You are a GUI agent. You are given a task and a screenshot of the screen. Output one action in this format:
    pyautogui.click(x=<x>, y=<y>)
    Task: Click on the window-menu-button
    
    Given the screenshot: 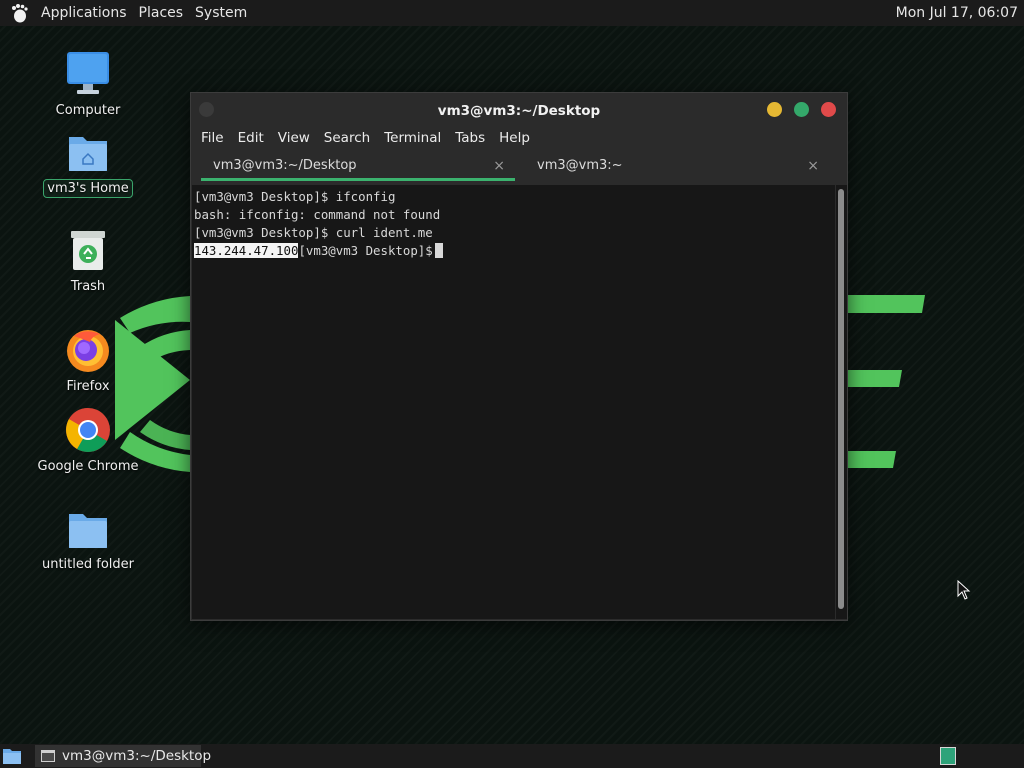 What is the action you would take?
    pyautogui.click(x=206, y=109)
    